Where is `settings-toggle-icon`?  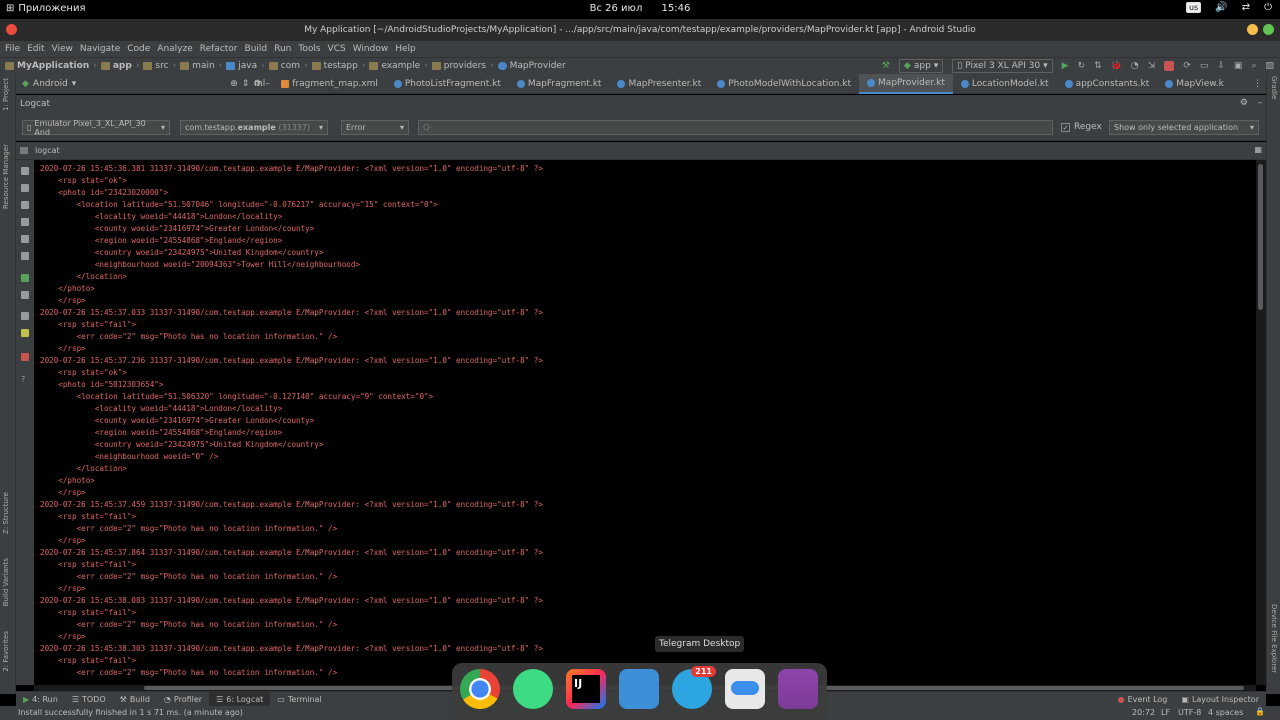
settings-toggle-icon is located at coordinates (745, 689).